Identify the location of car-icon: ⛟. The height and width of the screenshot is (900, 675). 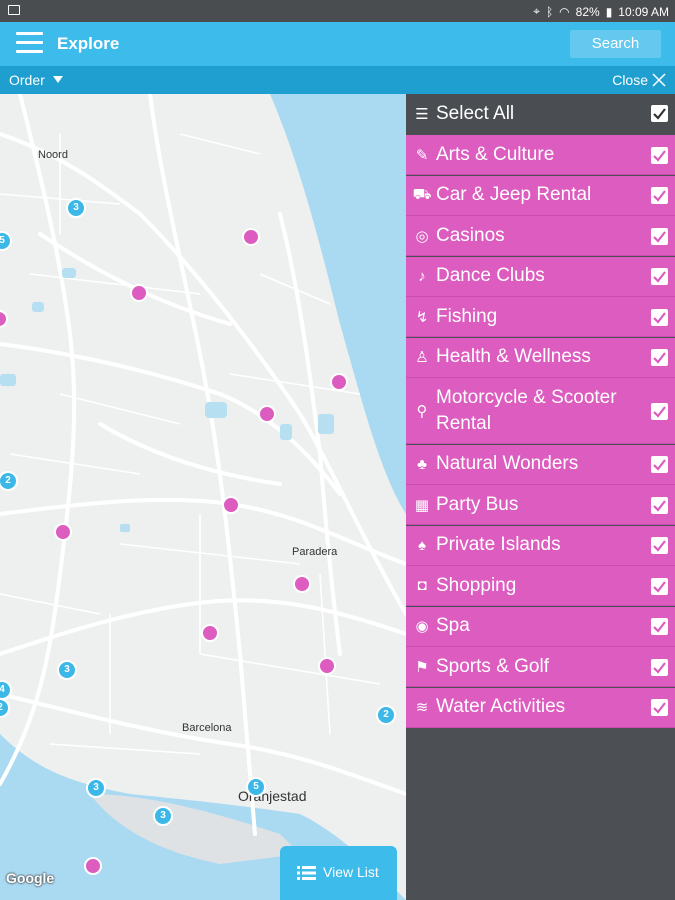
(422, 194).